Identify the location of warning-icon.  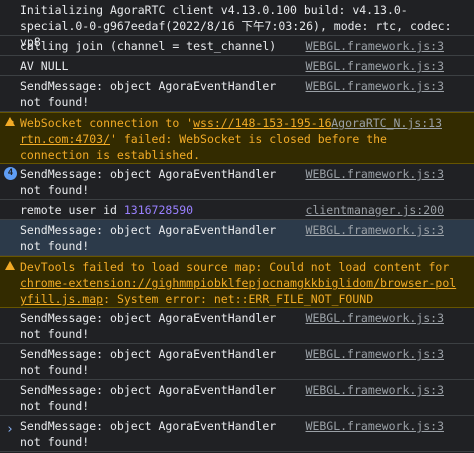
(10, 265).